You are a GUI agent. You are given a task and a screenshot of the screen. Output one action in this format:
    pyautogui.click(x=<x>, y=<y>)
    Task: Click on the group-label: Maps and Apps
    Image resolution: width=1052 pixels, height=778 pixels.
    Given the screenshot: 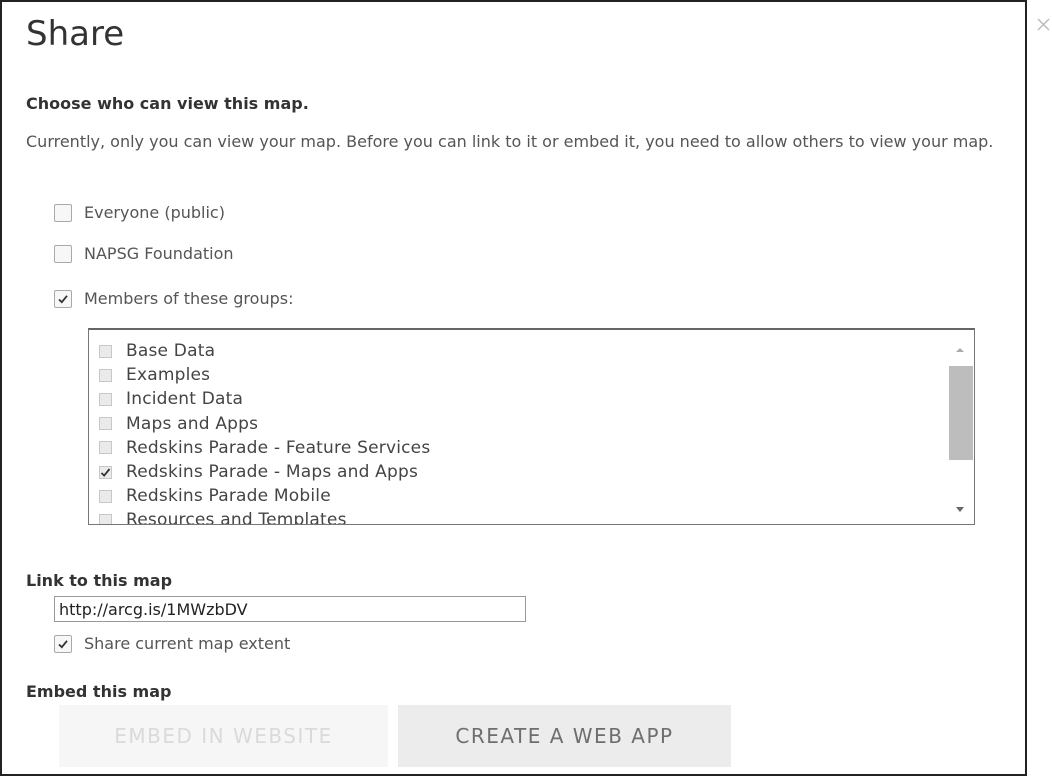 What is the action you would take?
    pyautogui.click(x=192, y=423)
    